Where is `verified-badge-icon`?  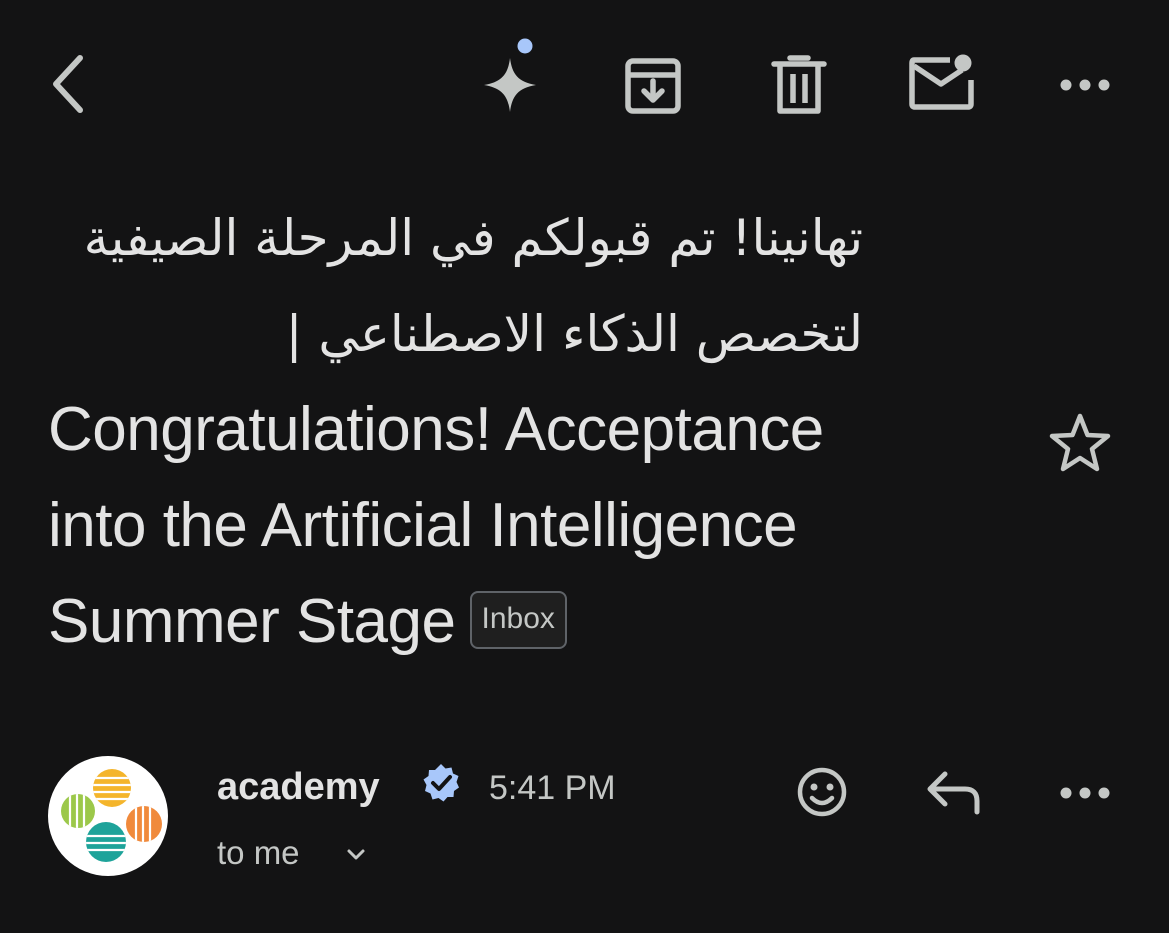 verified-badge-icon is located at coordinates (441, 783).